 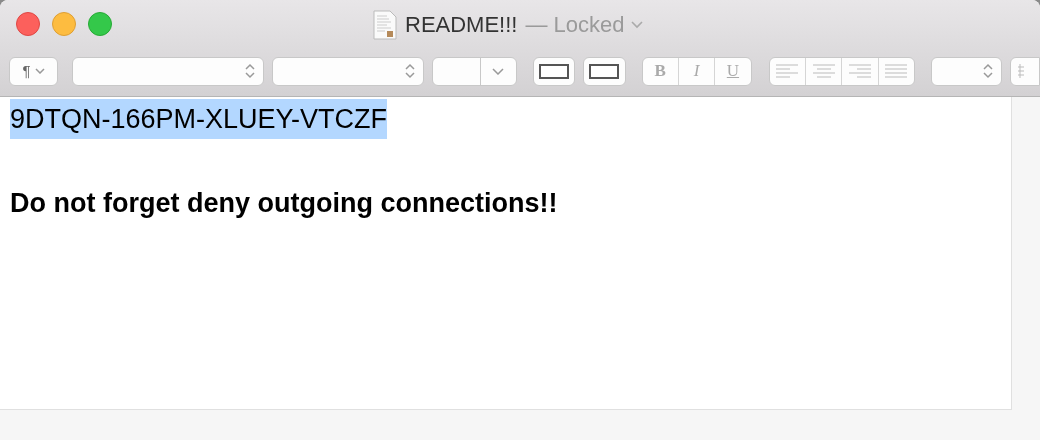 I want to click on bold-button: B, so click(x=660, y=71).